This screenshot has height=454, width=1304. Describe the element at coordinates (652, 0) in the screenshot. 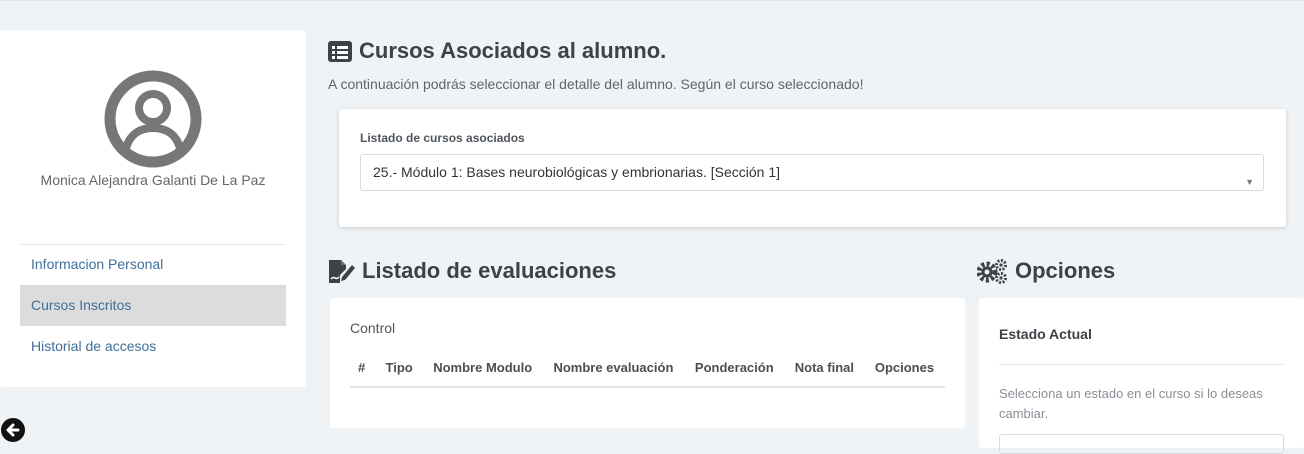

I see `top-divider` at that location.